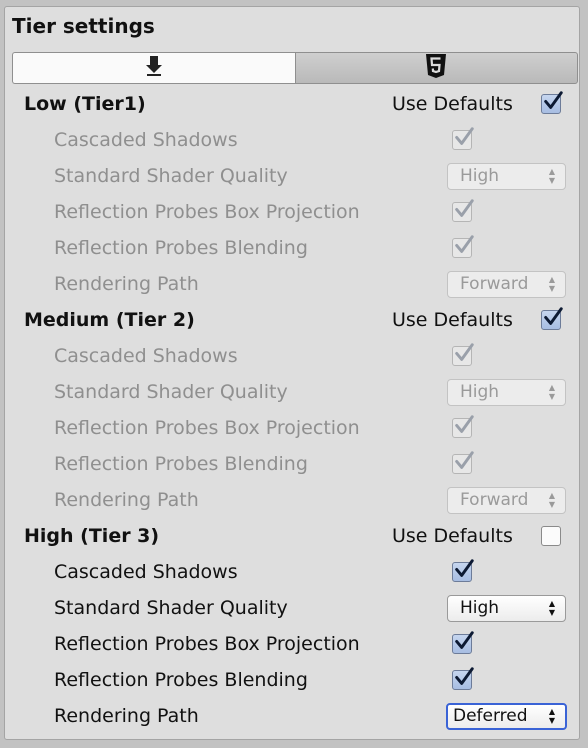 The height and width of the screenshot is (748, 588). I want to click on tab-standalone, so click(153, 68).